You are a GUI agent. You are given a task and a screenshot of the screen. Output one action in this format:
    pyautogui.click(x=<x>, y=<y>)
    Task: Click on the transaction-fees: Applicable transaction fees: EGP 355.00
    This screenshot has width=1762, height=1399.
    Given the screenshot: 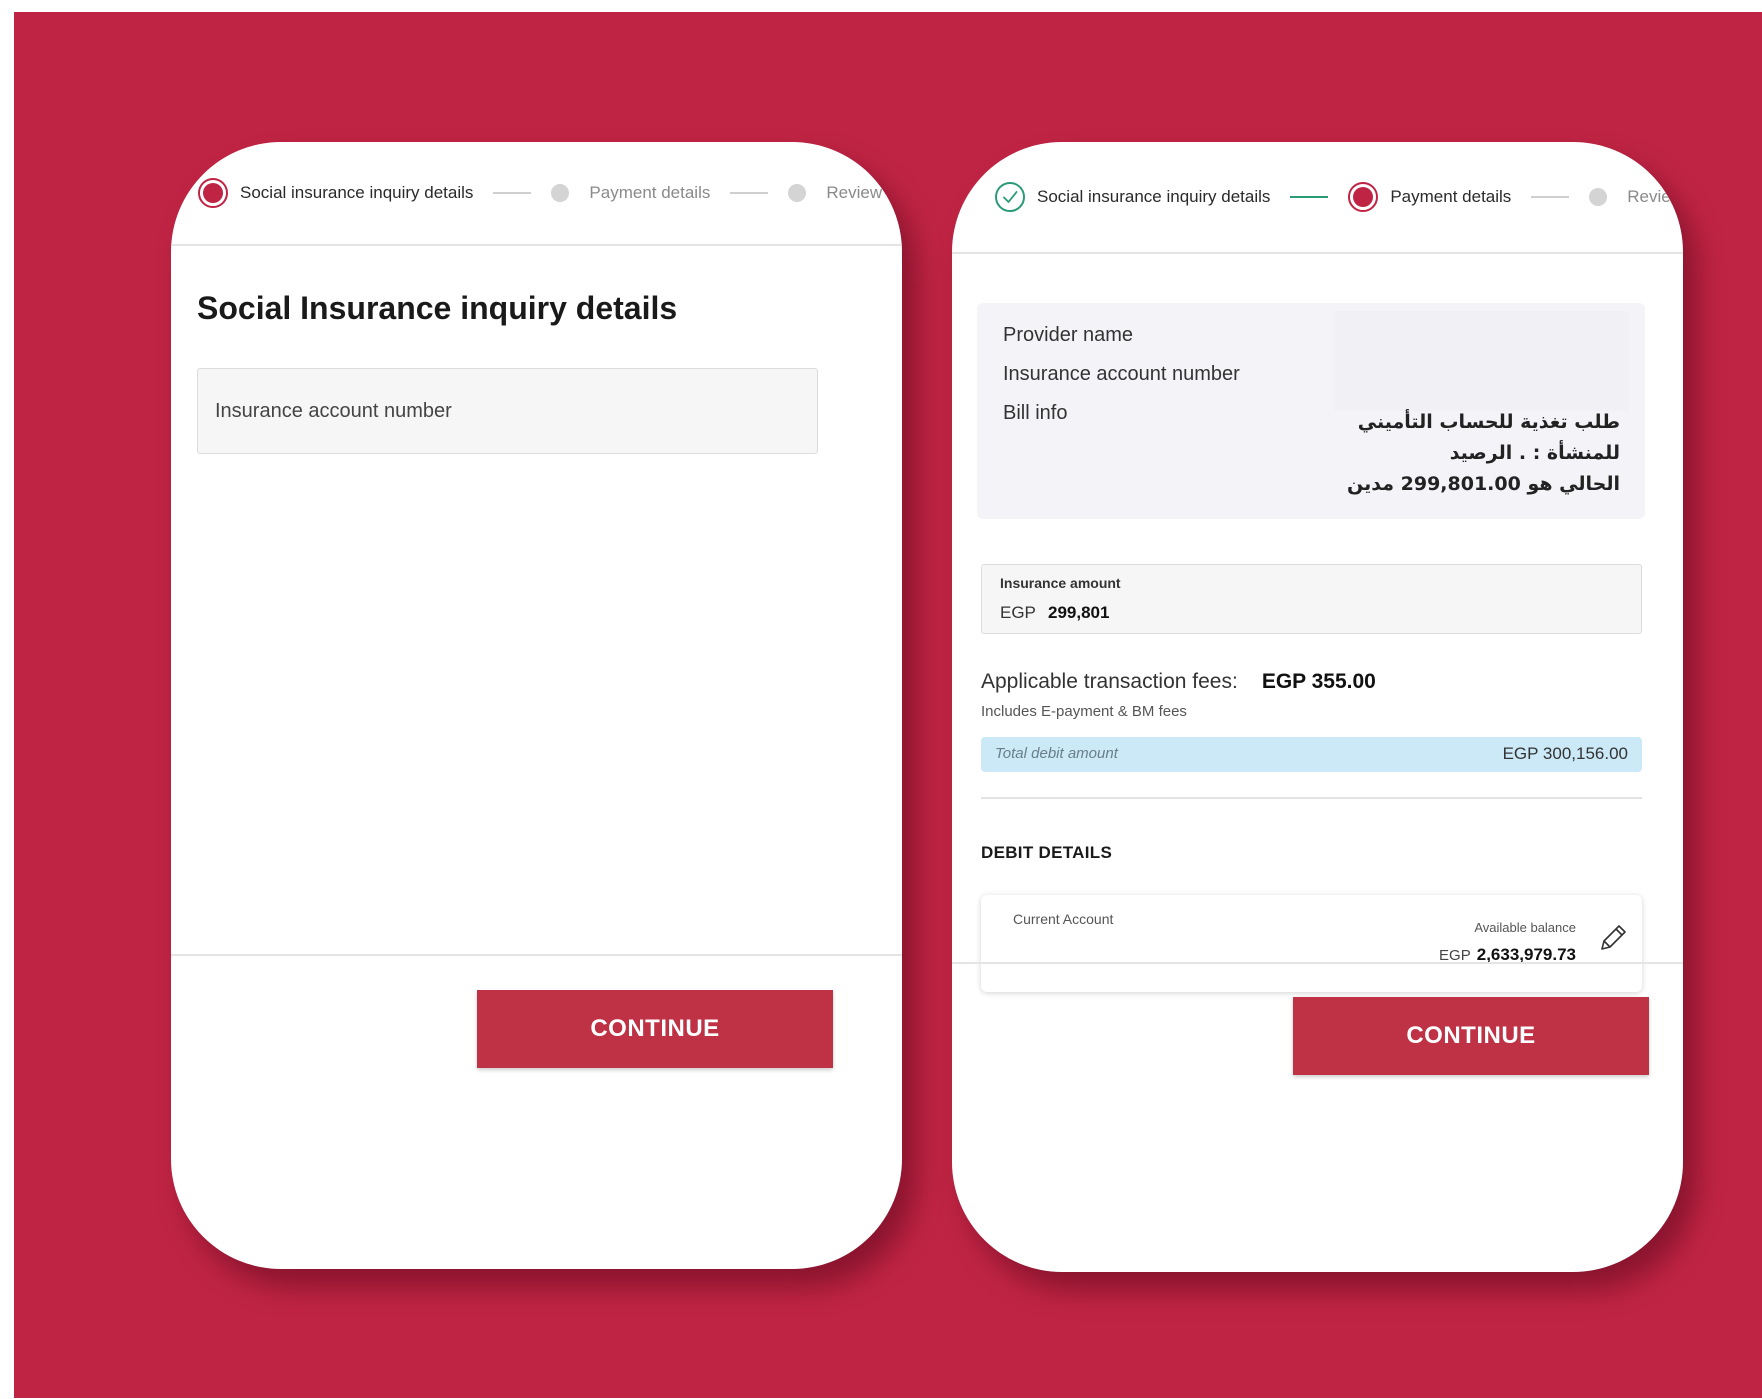 What is the action you would take?
    pyautogui.click(x=1178, y=682)
    